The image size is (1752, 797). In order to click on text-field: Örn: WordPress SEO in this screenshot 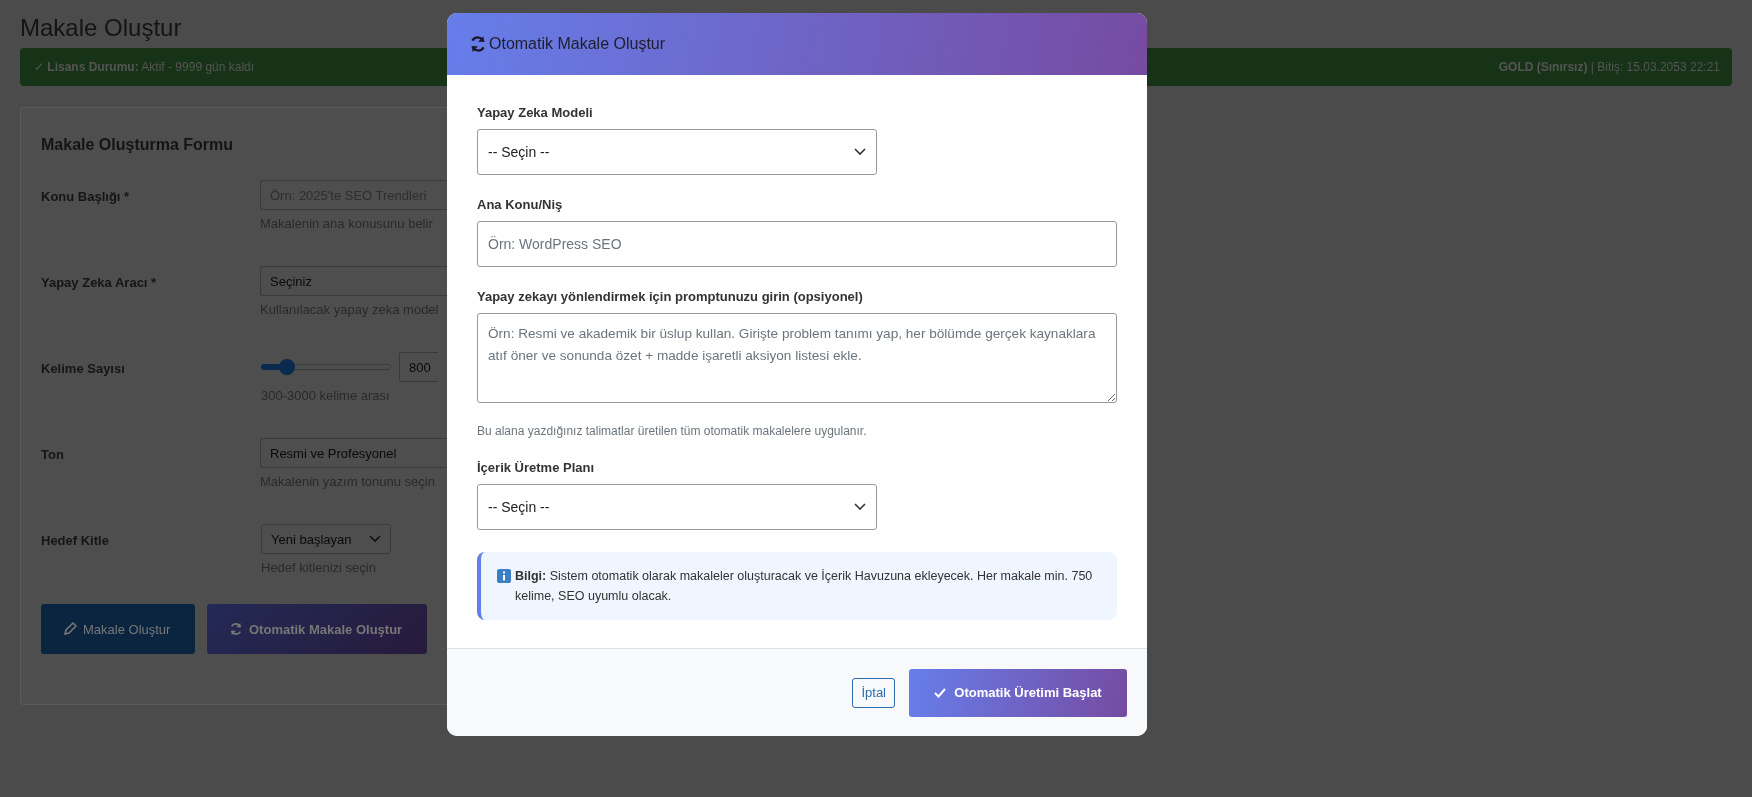, I will do `click(797, 244)`.